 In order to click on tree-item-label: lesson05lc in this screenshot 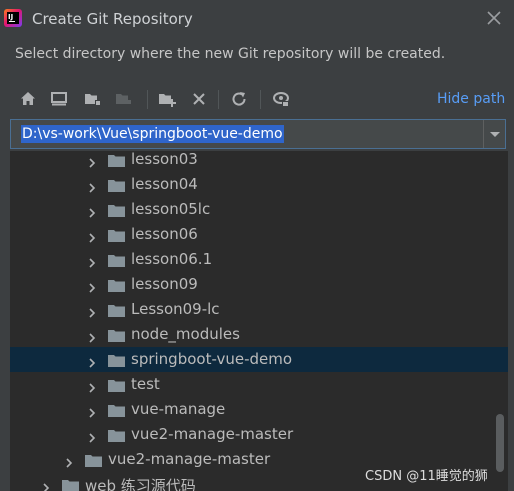, I will do `click(171, 209)`.